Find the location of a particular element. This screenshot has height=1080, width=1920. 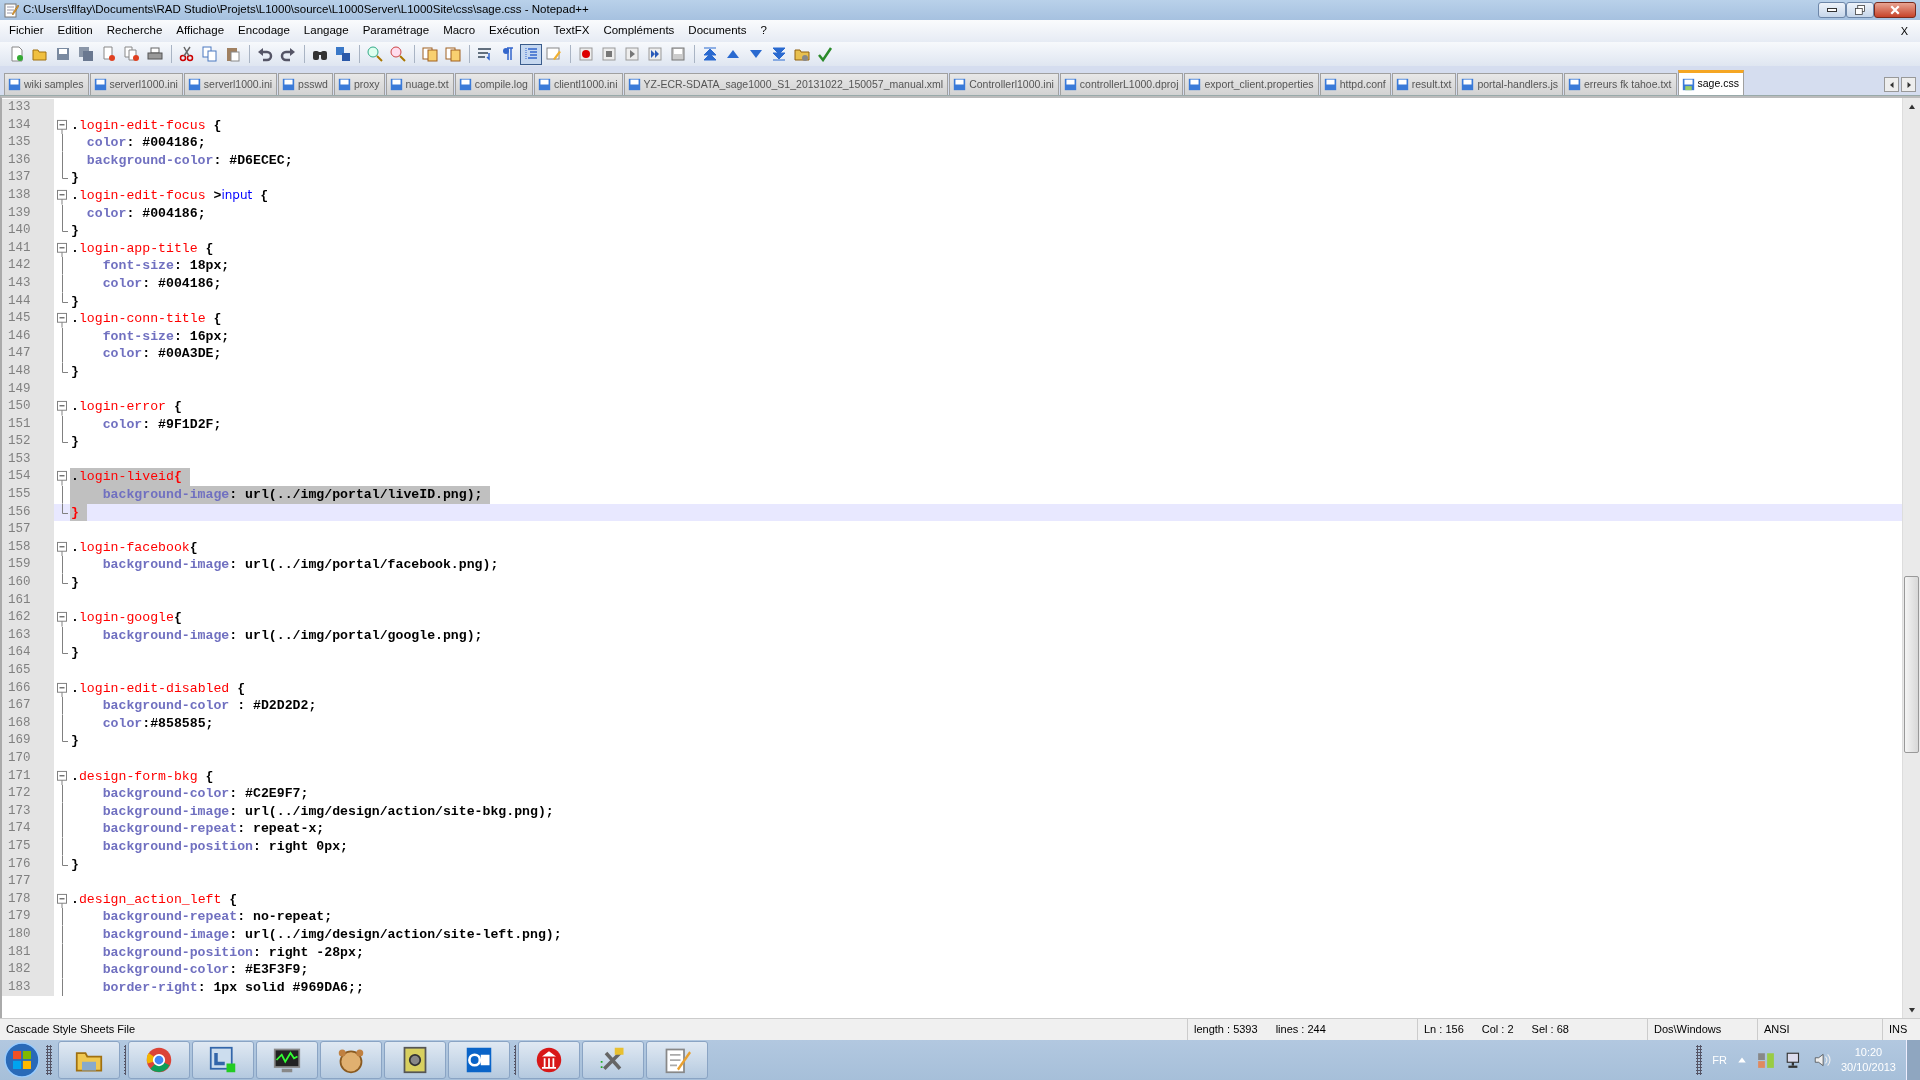

code-line: background-position: right 0px; is located at coordinates (224, 846).